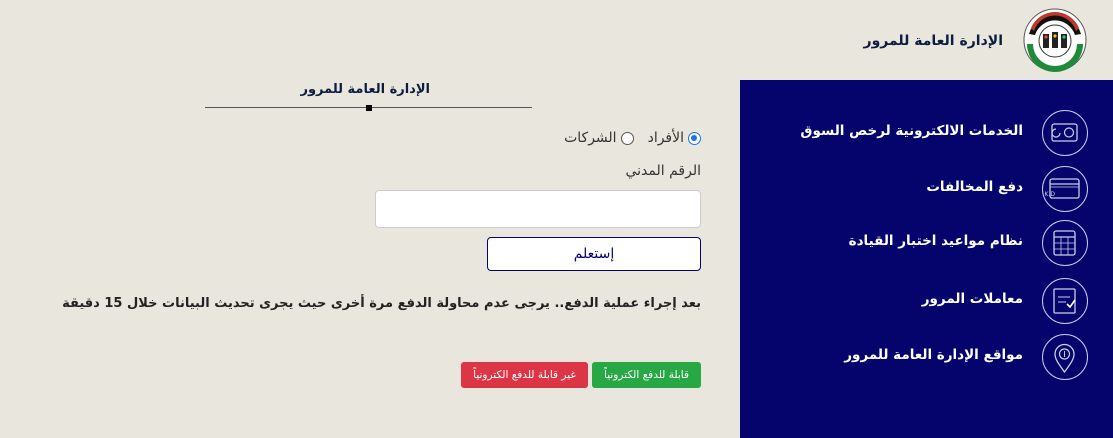  Describe the element at coordinates (1065, 301) in the screenshot. I see `document-check-icon` at that location.